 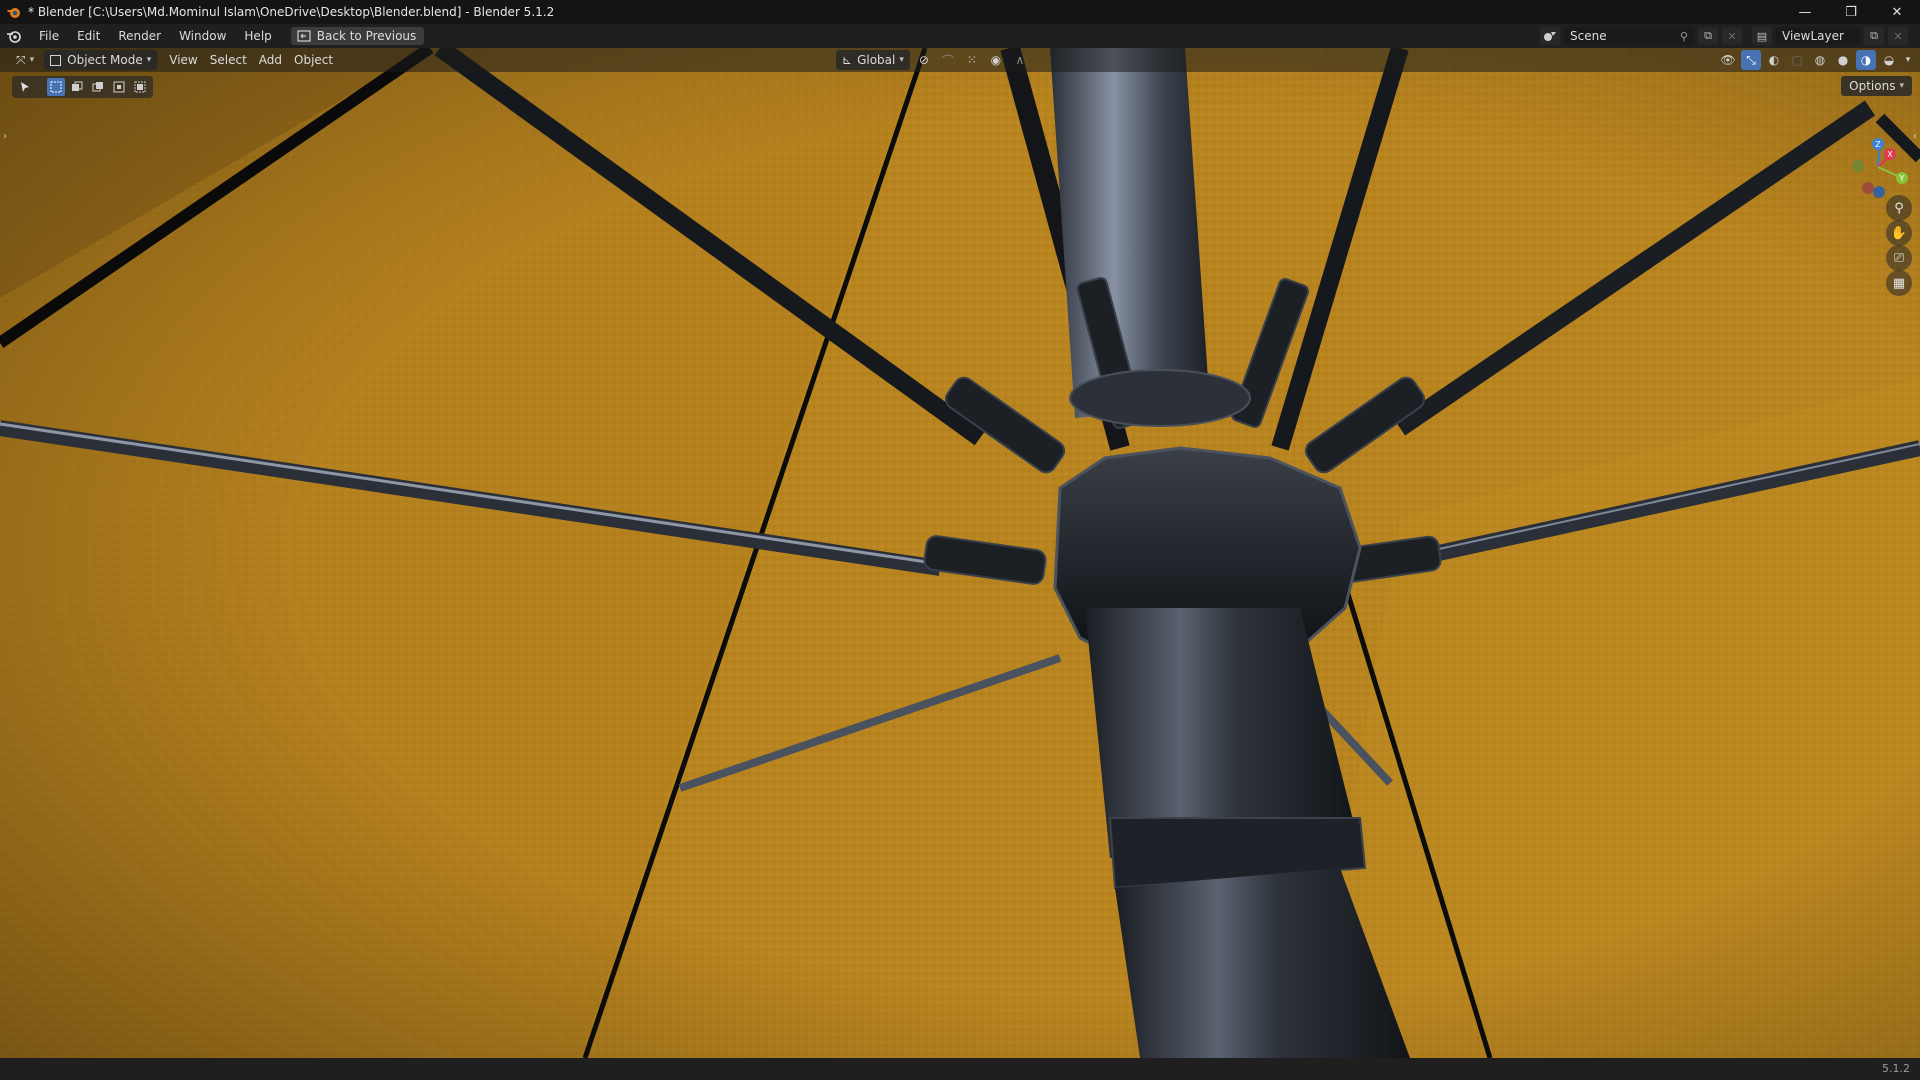 What do you see at coordinates (98, 87) in the screenshot?
I see `mode-subtract-icon` at bounding box center [98, 87].